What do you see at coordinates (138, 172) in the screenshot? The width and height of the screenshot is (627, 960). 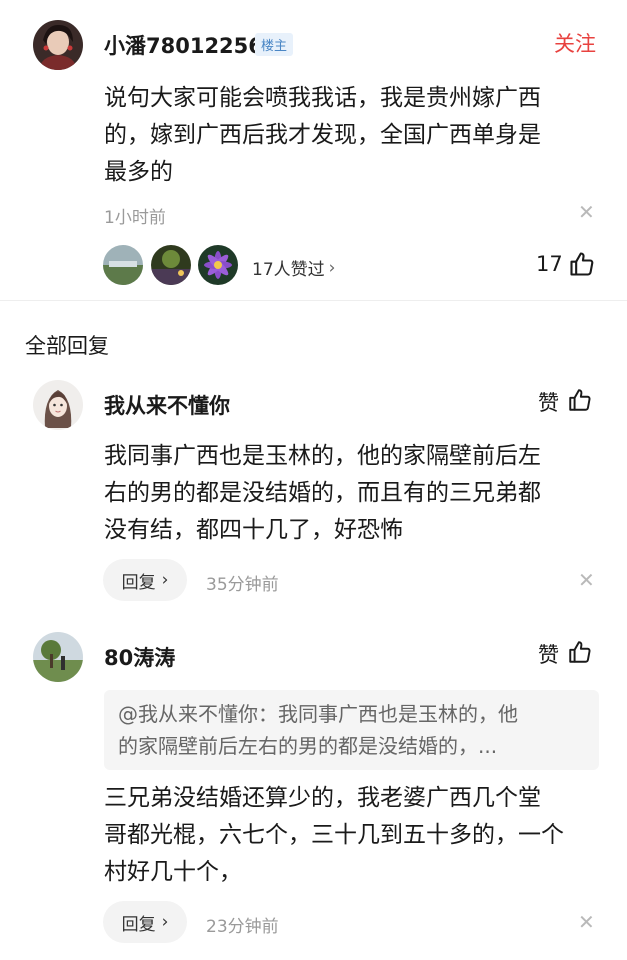 I see `op-text-line: 最多的` at bounding box center [138, 172].